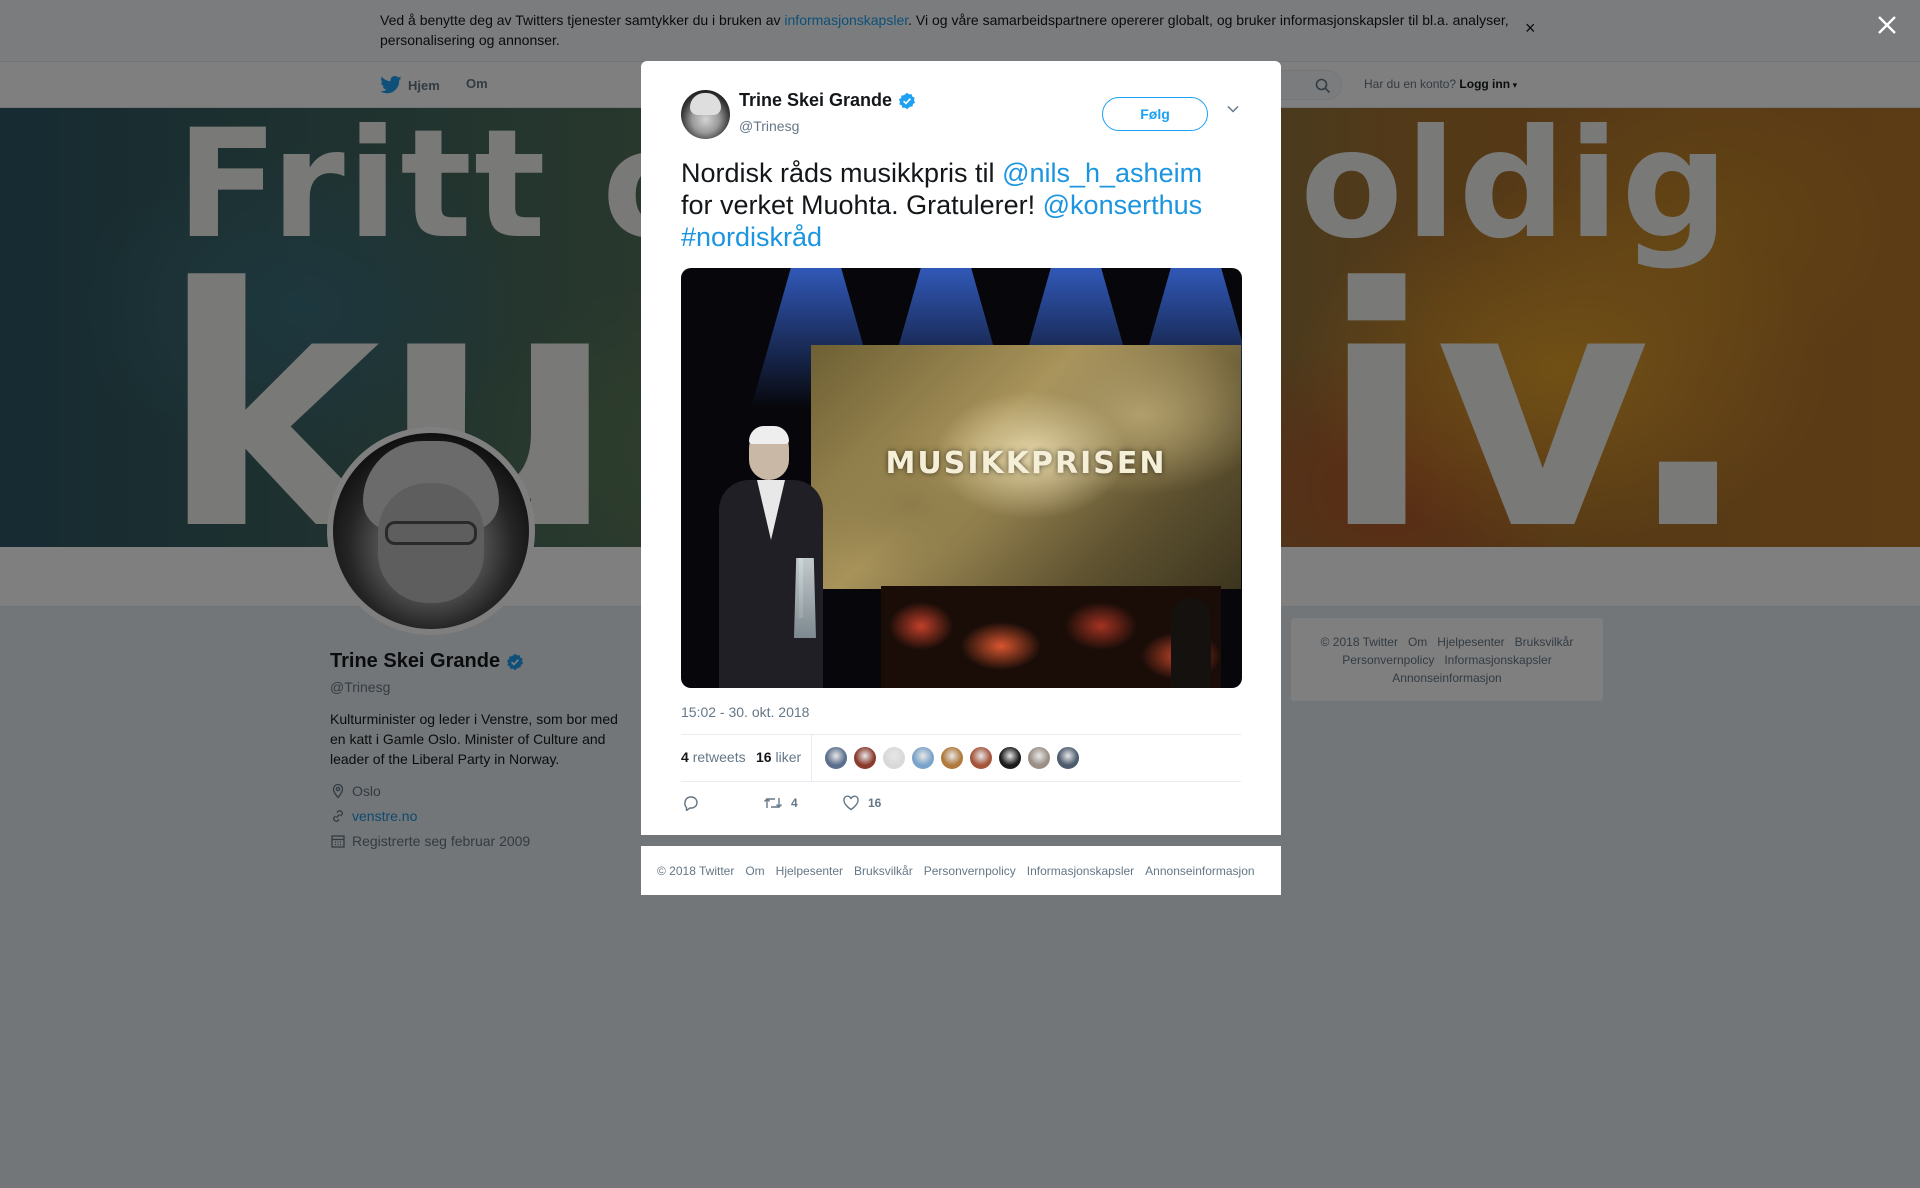 The height and width of the screenshot is (1188, 1920). I want to click on verified-badge-icon, so click(907, 100).